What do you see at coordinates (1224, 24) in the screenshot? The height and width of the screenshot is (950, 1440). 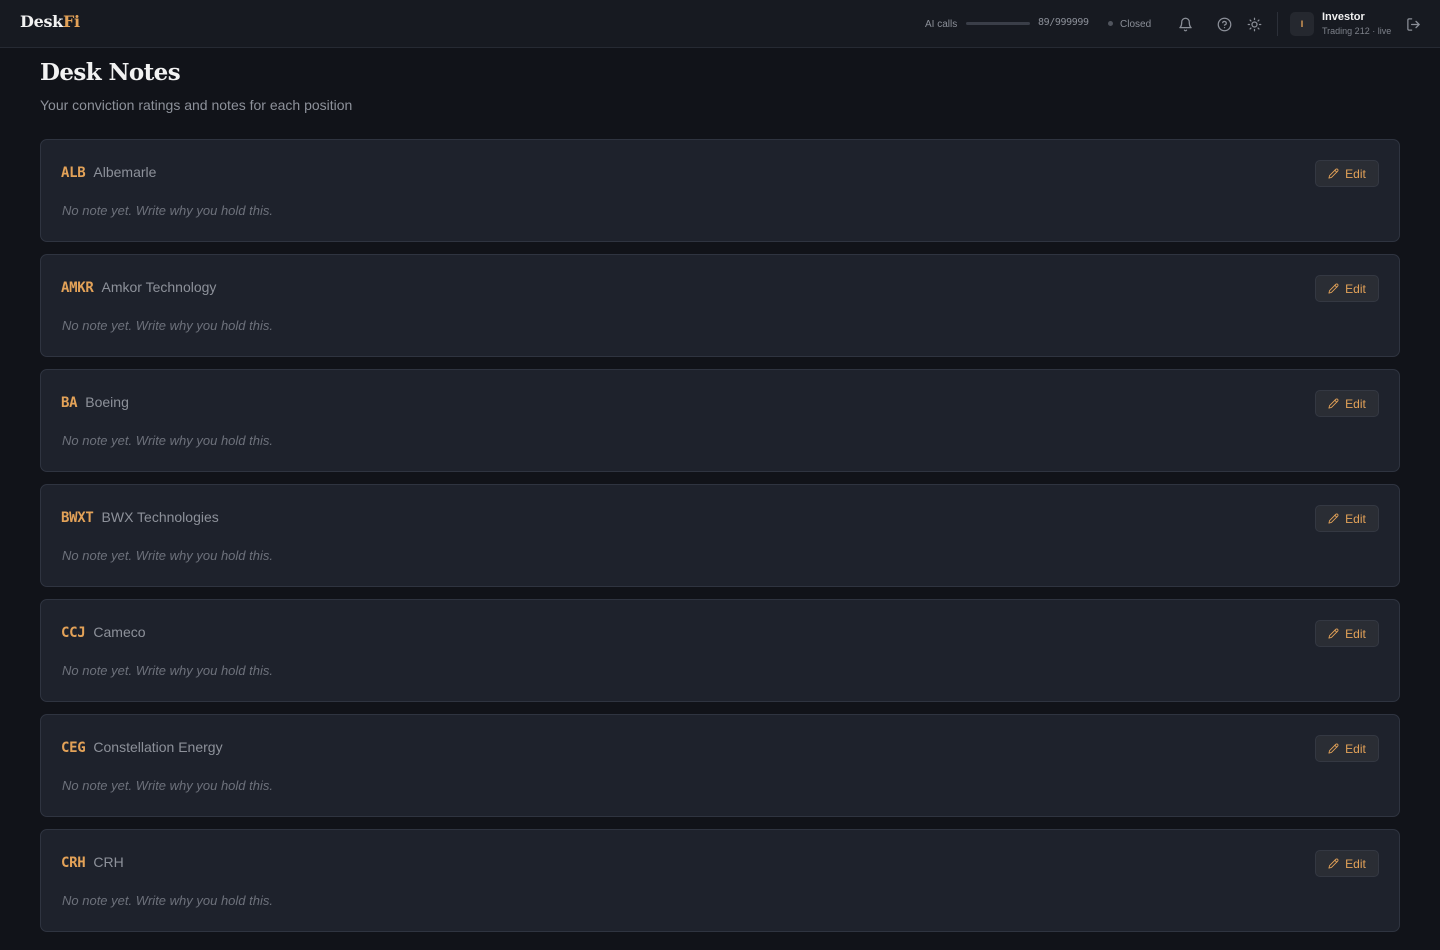 I see `help-icon` at bounding box center [1224, 24].